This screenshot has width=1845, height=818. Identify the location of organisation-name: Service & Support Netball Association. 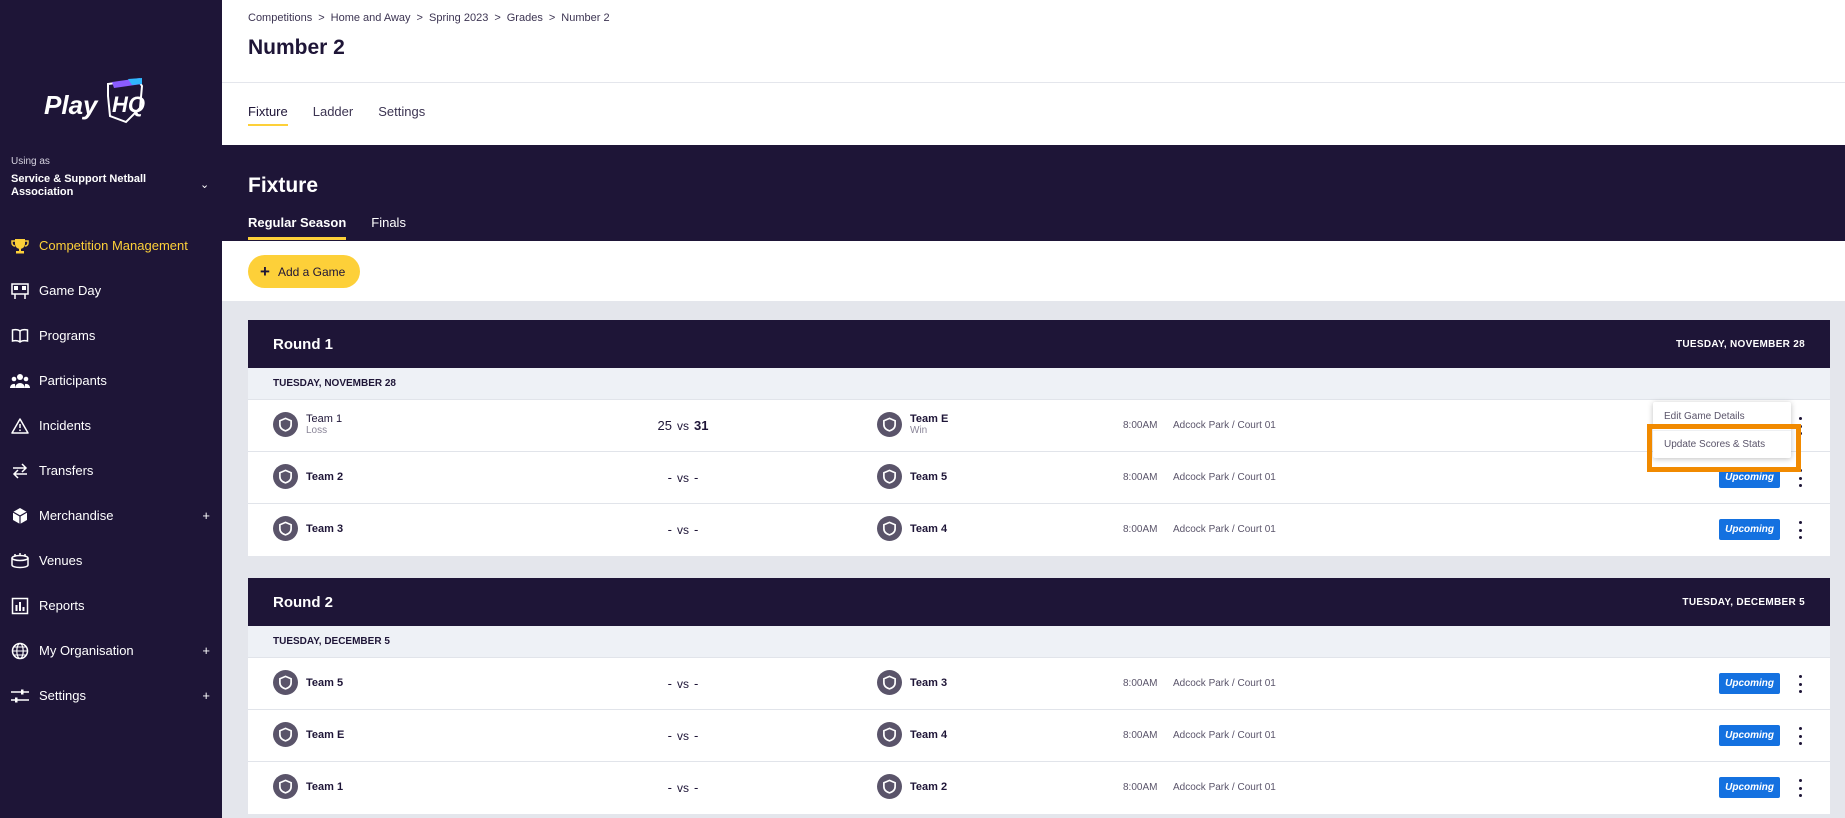
(96, 186).